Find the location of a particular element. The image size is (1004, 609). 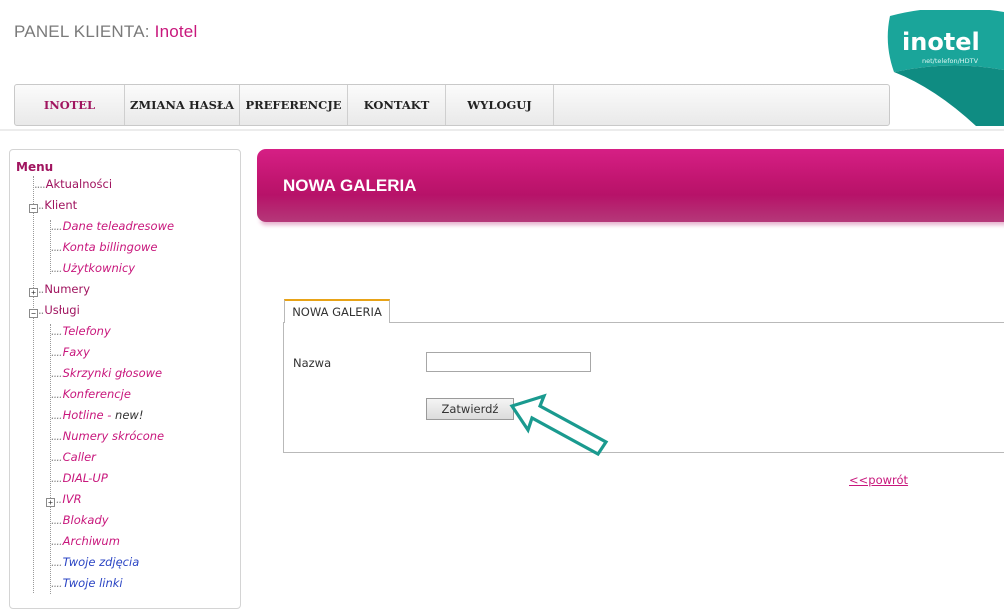

sidebar-item-telefony: ....Telefony is located at coordinates (81, 331).